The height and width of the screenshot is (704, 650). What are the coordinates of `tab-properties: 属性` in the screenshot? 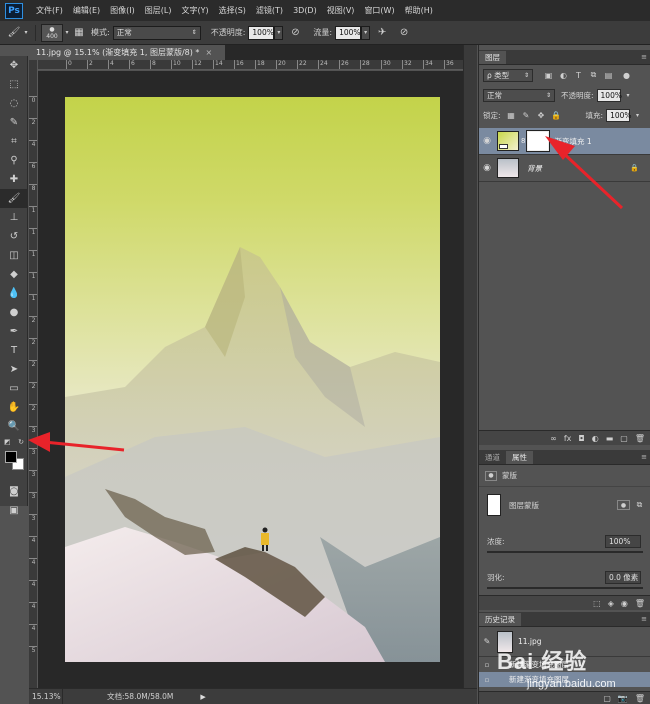 It's located at (519, 457).